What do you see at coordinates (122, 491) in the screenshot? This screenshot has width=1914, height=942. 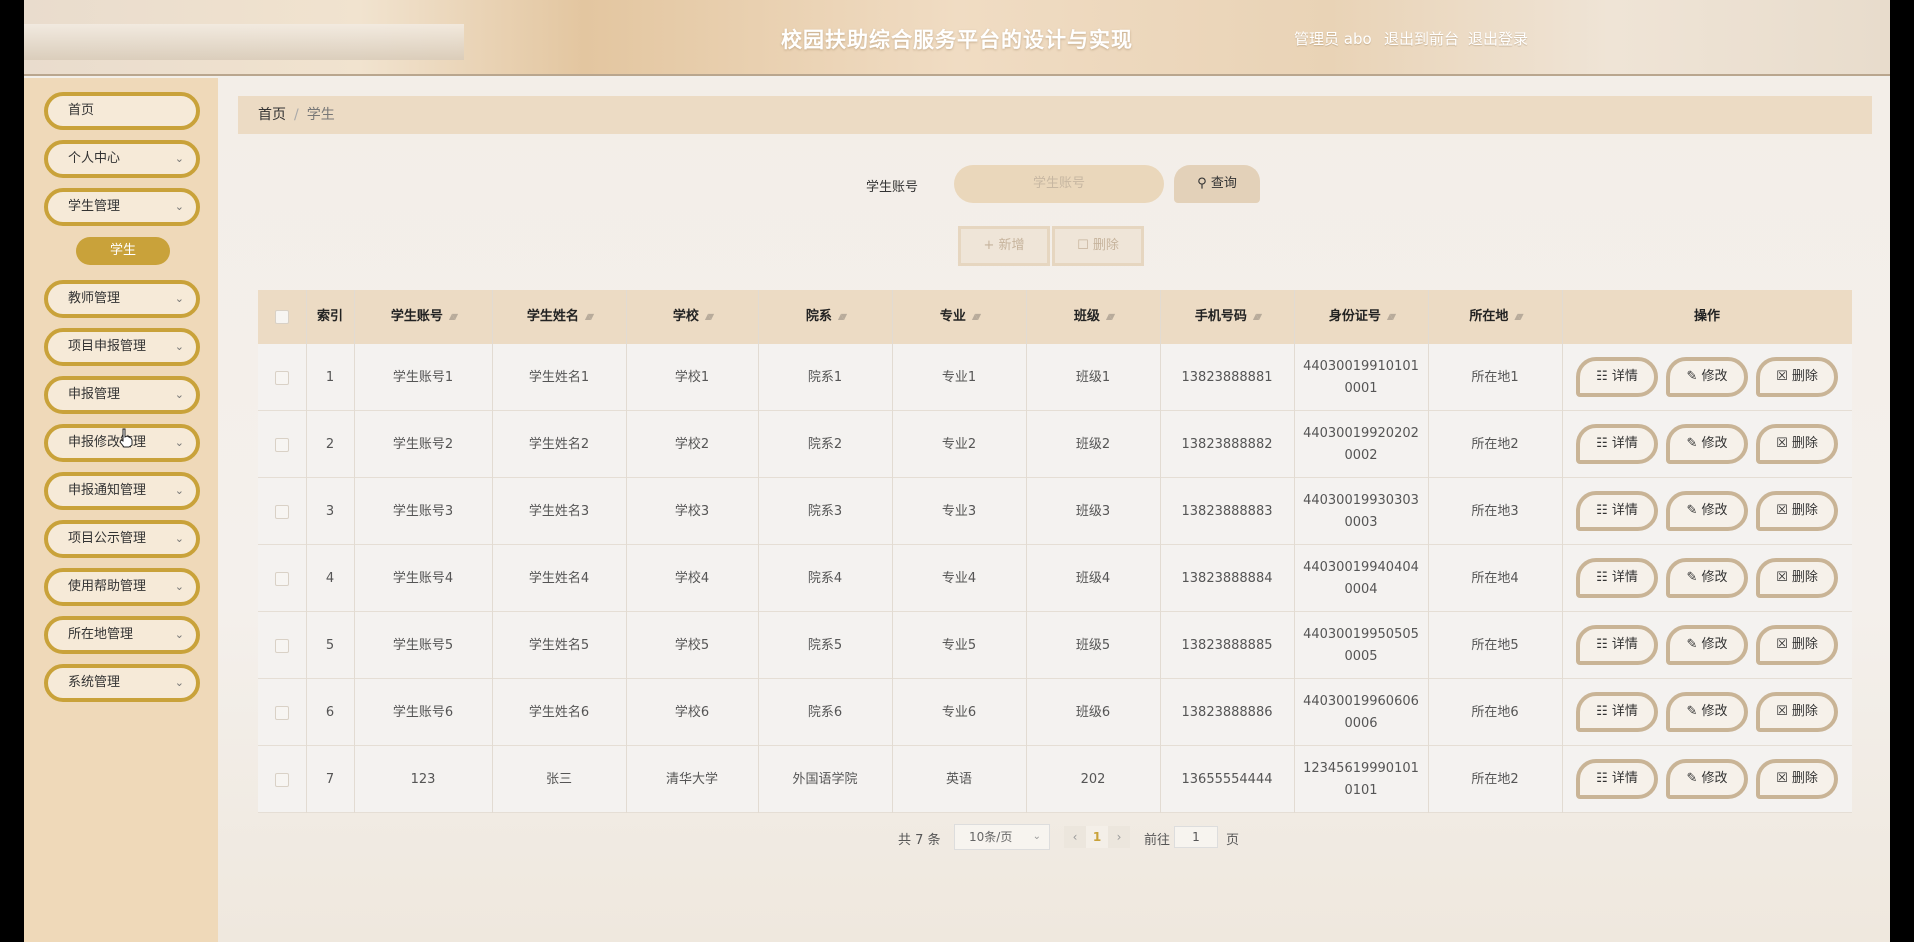 I see `sidebar-item-7: 申报通知管理 ⌄` at bounding box center [122, 491].